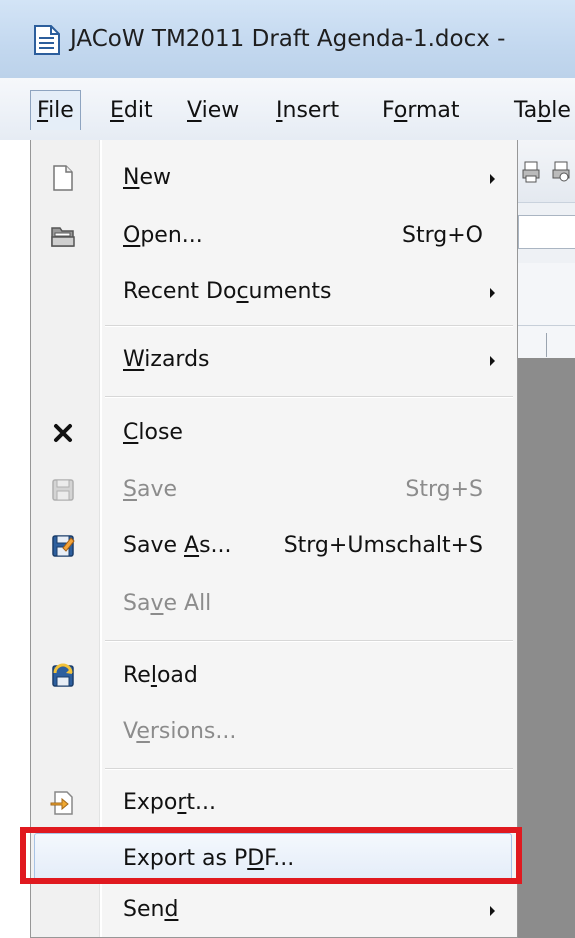 This screenshot has height=938, width=575. I want to click on document-canvas, so click(546, 648).